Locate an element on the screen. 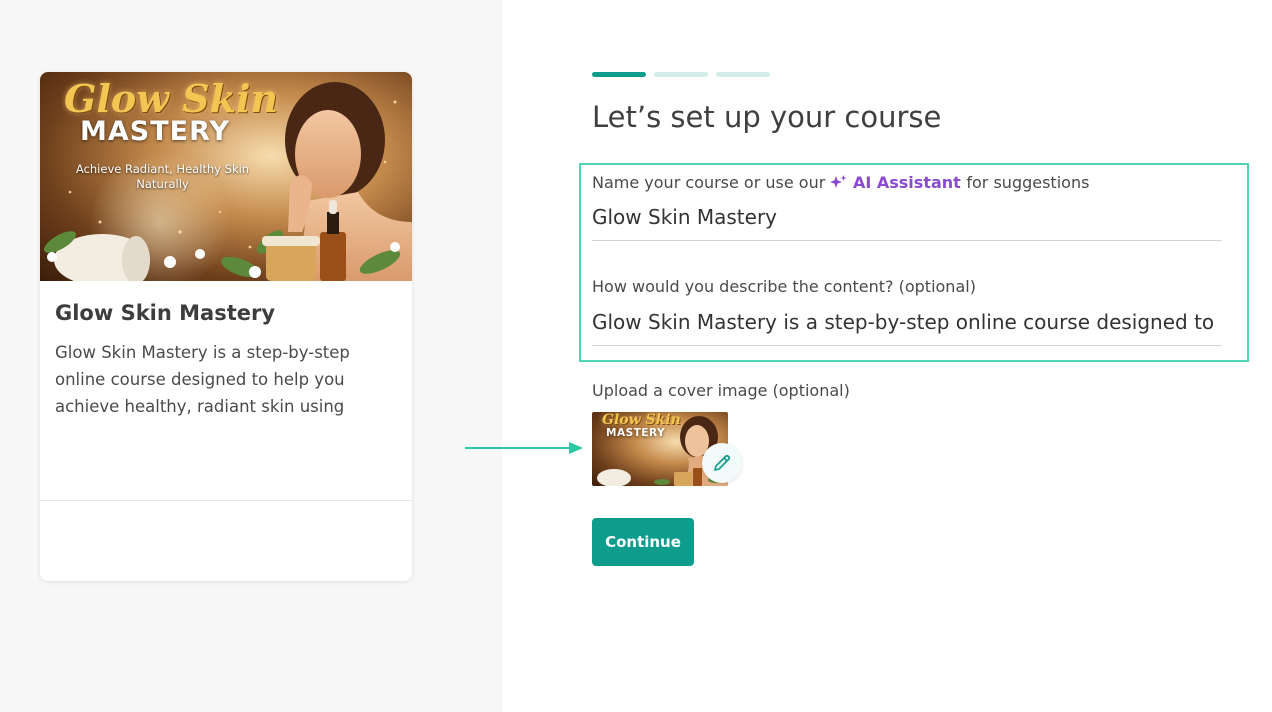 The width and height of the screenshot is (1272, 712). pencil-icon is located at coordinates (722, 462).